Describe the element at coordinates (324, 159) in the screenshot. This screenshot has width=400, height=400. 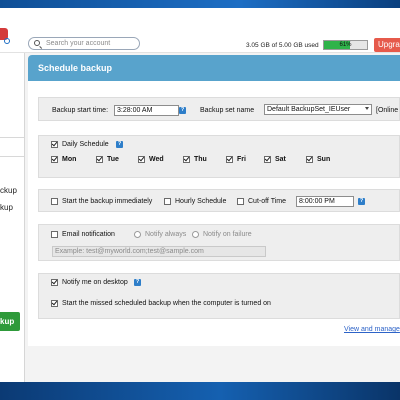
I see `day-label-sun: Sun` at that location.